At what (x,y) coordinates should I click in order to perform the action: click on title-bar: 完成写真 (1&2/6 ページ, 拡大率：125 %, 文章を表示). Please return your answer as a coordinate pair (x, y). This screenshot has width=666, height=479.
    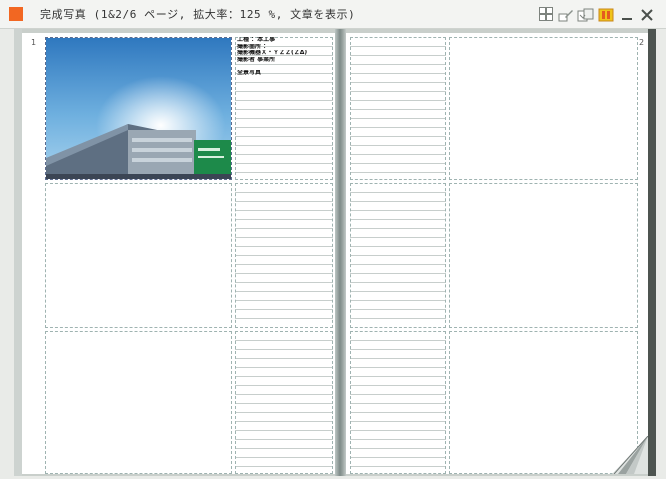
    Looking at the image, I should click on (333, 14).